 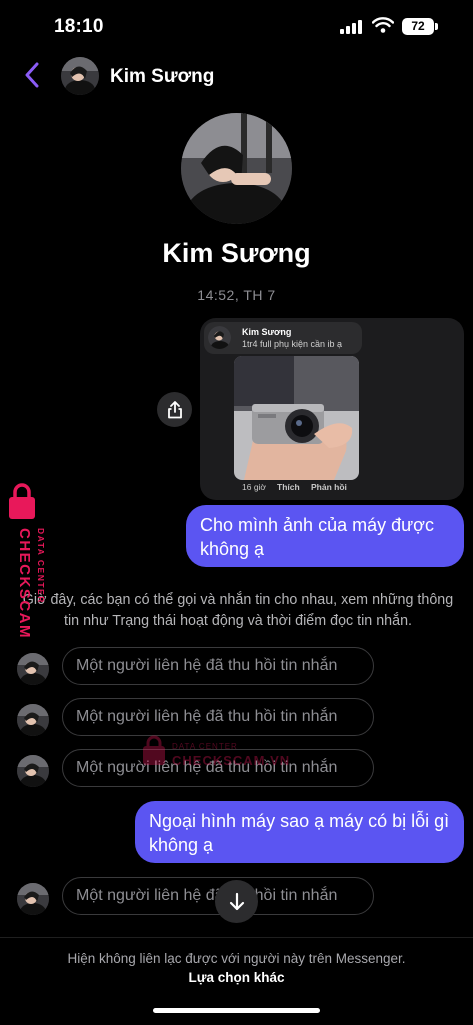 What do you see at coordinates (288, 487) in the screenshot?
I see `like-button: Thích` at bounding box center [288, 487].